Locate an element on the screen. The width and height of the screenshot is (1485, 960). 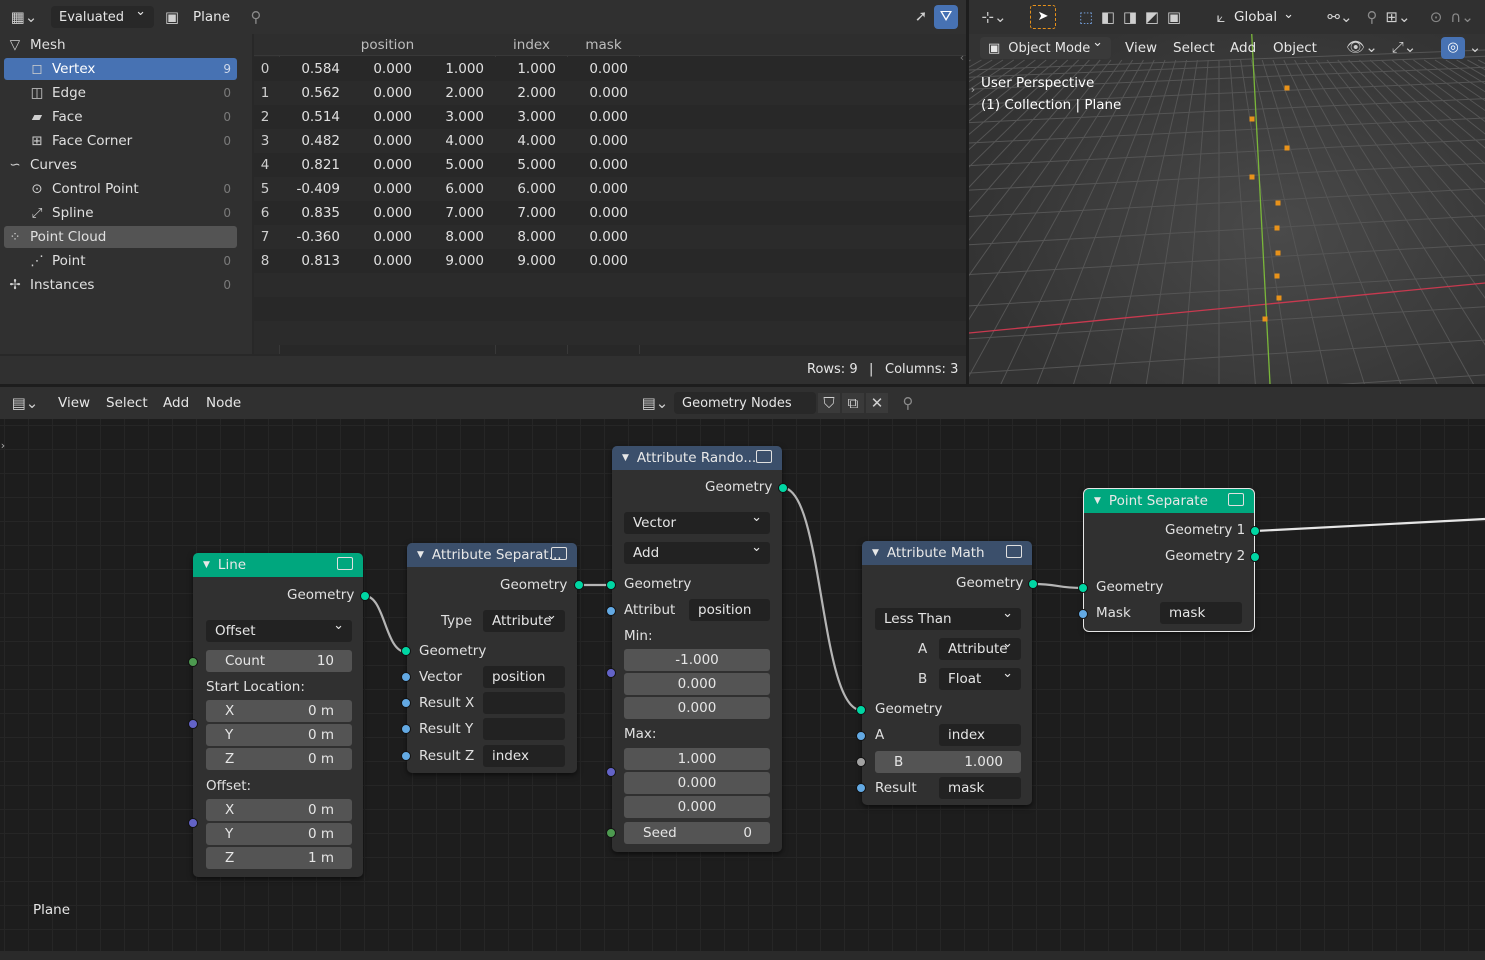
offset-input-socket is located at coordinates (193, 823).